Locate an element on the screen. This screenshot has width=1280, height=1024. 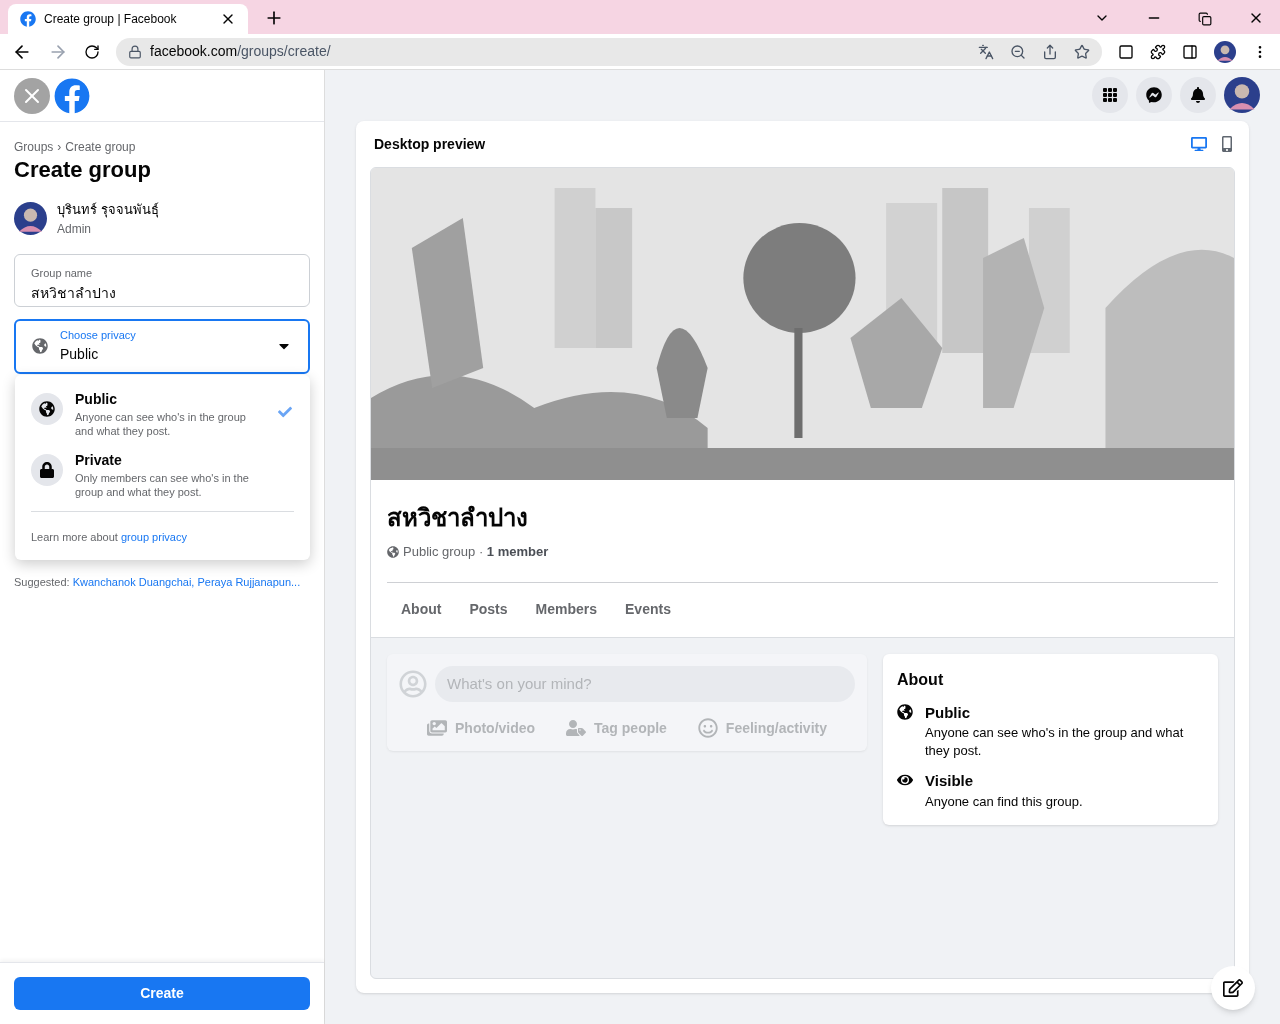
page-title: Create group is located at coordinates (83, 170).